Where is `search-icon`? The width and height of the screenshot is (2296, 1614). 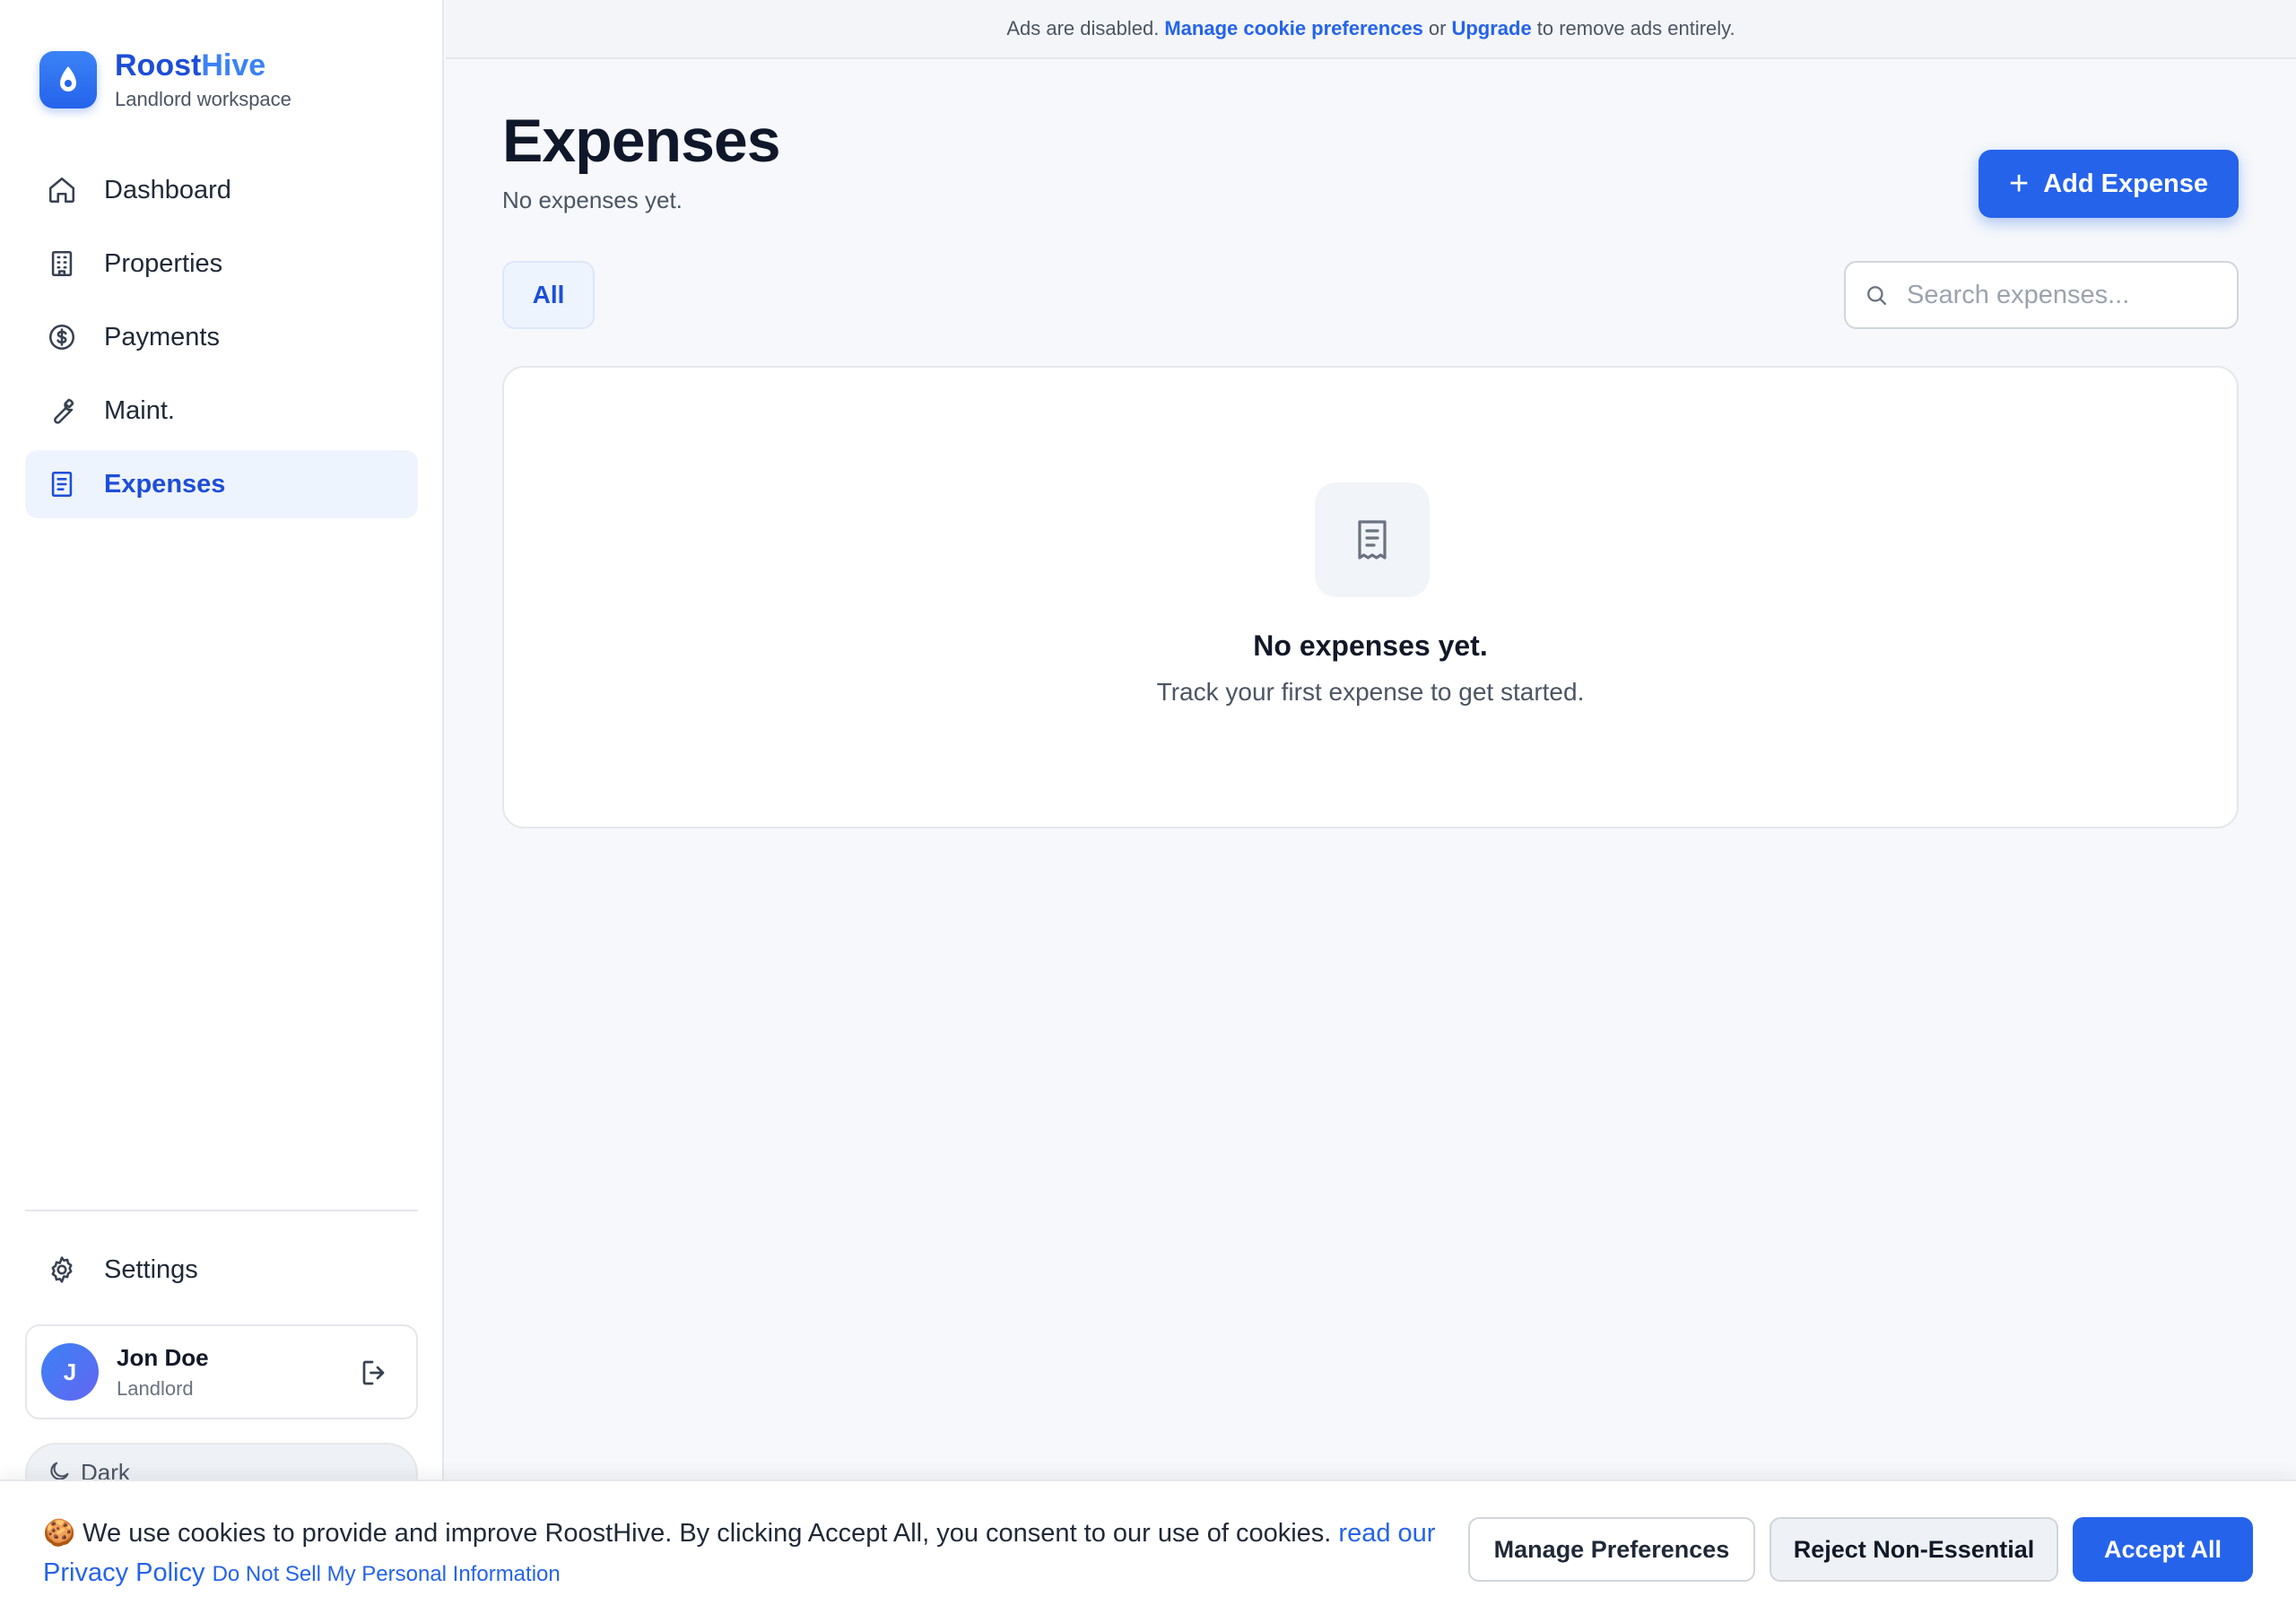
search-icon is located at coordinates (1877, 296).